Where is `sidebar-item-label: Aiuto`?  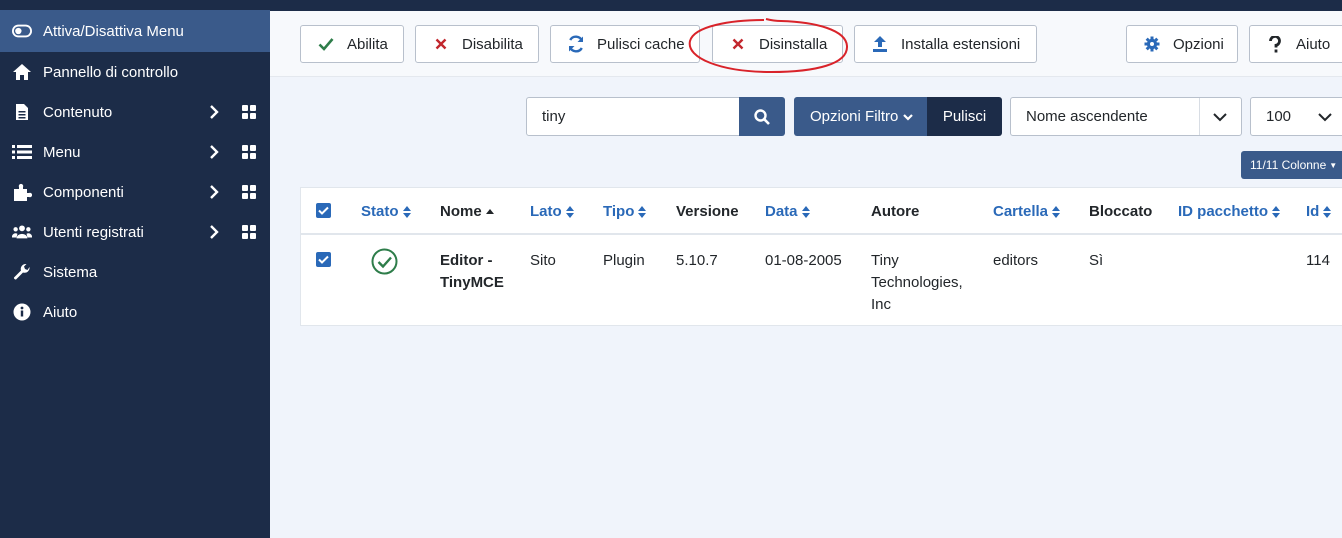 sidebar-item-label: Aiuto is located at coordinates (60, 312).